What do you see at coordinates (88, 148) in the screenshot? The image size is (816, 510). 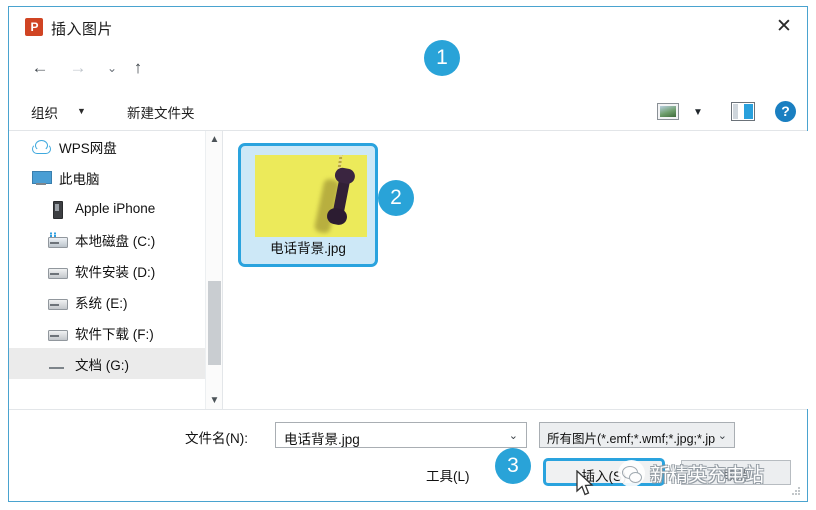 I see `sidebar-item-label: WPS网盘` at bounding box center [88, 148].